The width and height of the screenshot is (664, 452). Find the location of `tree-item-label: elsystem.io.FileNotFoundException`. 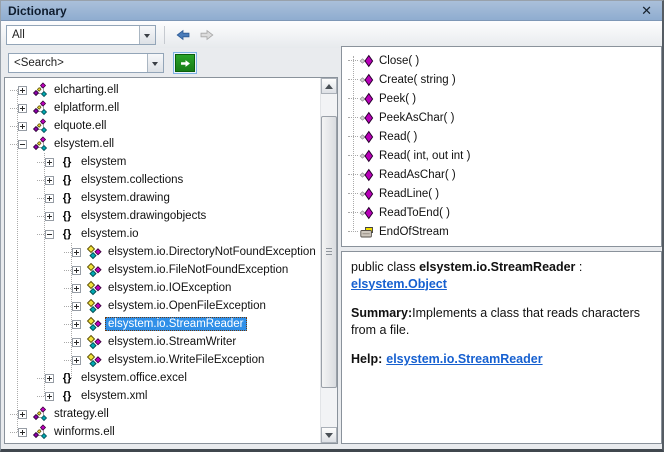

tree-item-label: elsystem.io.FileNotFoundException is located at coordinates (198, 270).